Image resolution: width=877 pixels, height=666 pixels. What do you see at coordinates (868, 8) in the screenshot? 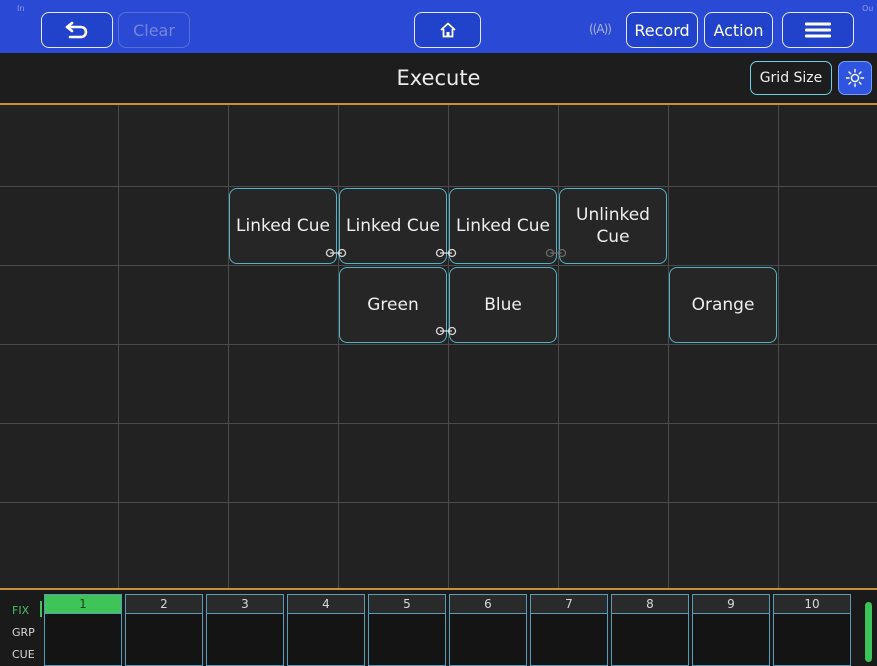
I see `output-indicator: Ou` at bounding box center [868, 8].